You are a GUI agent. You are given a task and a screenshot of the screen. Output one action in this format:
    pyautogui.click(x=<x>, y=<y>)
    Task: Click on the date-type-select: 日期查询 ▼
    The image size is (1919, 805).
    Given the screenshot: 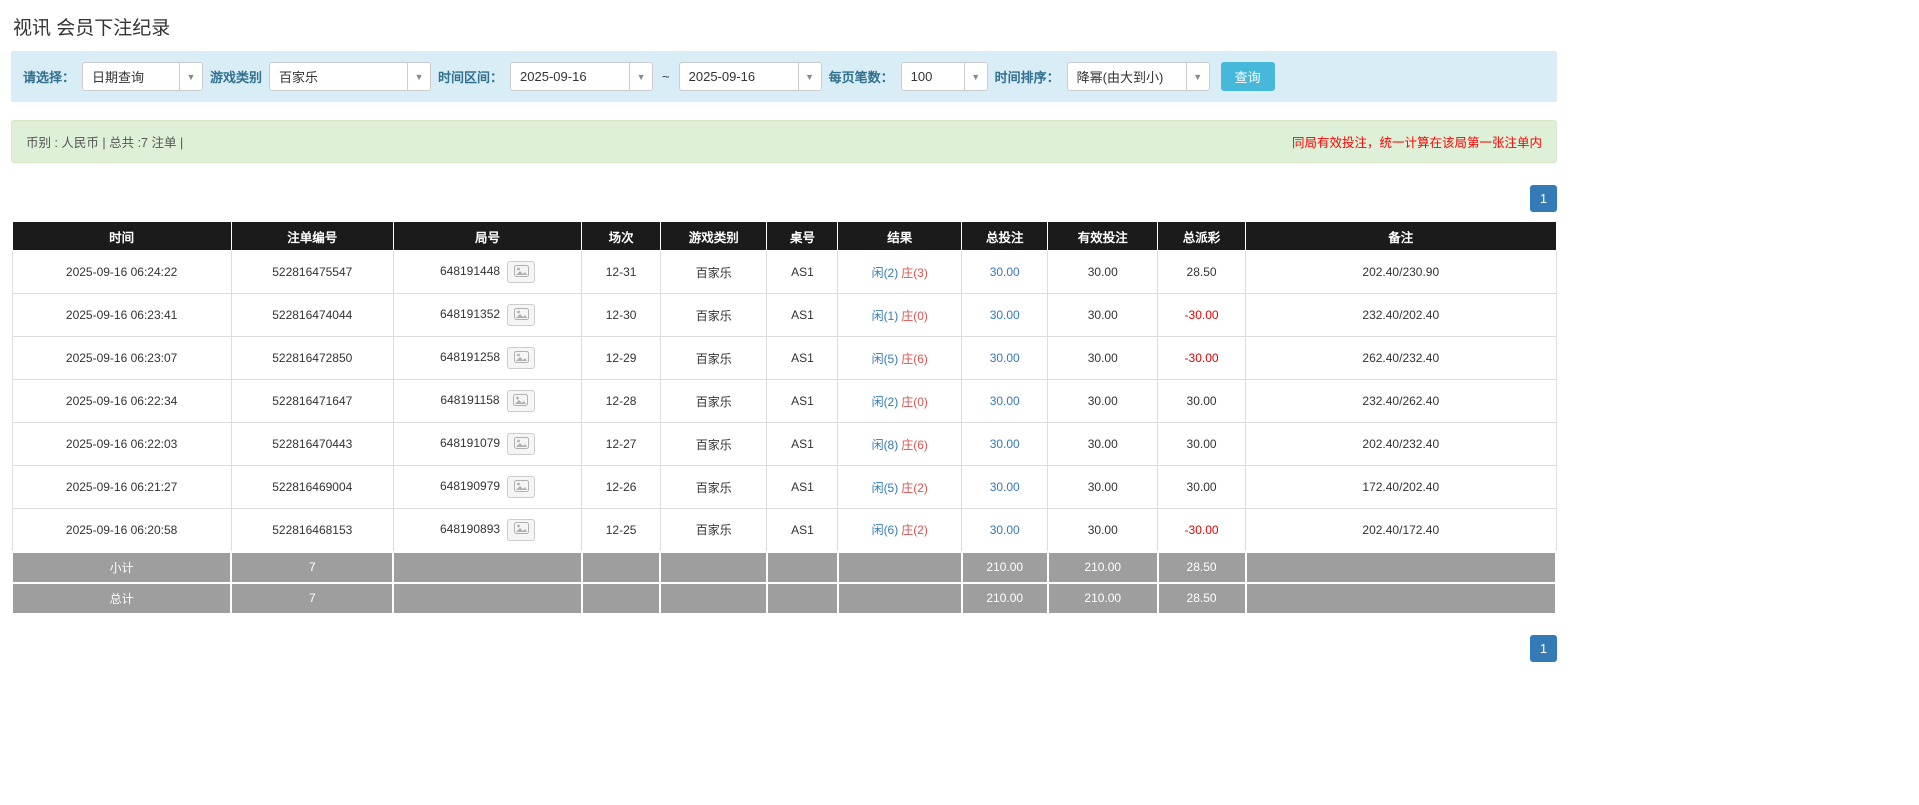 What is the action you would take?
    pyautogui.click(x=143, y=76)
    